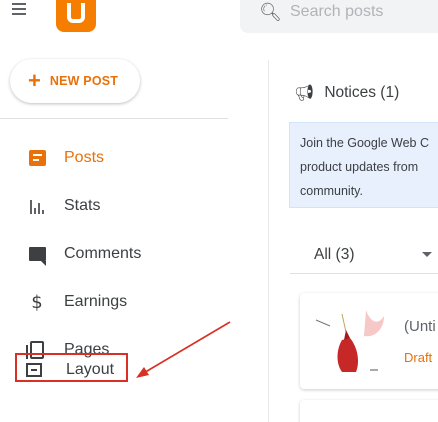 Image resolution: width=438 pixels, height=422 pixels. I want to click on sidebar-item-posts: Posts, so click(113, 158).